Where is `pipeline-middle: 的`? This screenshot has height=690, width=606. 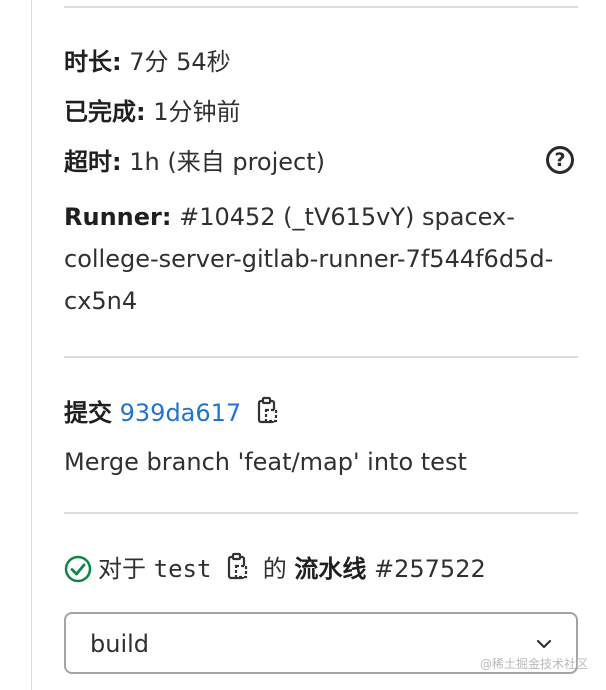
pipeline-middle: 的 is located at coordinates (274, 569).